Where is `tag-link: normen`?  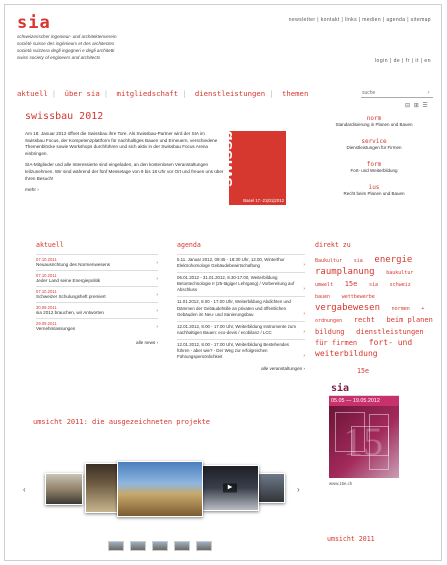 tag-link: normen is located at coordinates (401, 309).